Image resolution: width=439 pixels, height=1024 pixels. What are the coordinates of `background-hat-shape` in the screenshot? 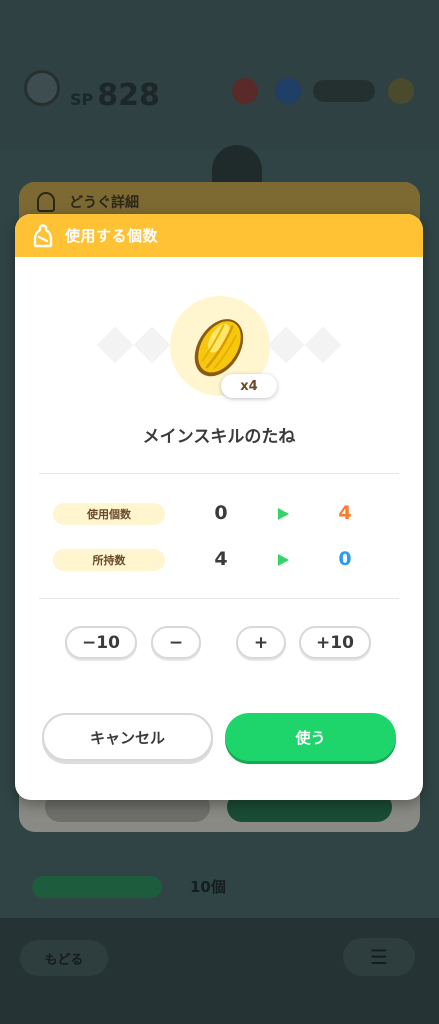 It's located at (237, 165).